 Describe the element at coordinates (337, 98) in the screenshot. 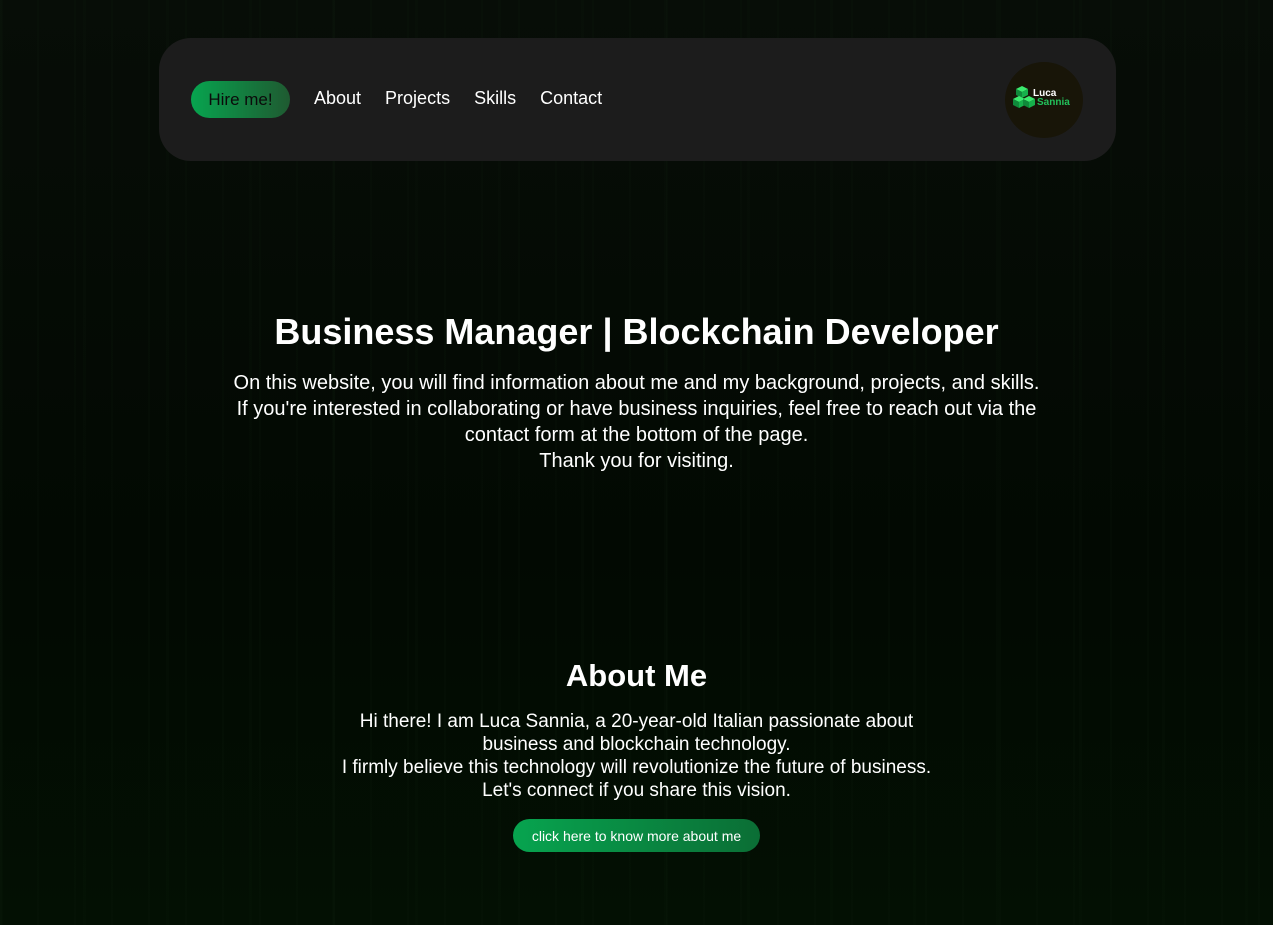

I see `nav-link-about: About` at that location.